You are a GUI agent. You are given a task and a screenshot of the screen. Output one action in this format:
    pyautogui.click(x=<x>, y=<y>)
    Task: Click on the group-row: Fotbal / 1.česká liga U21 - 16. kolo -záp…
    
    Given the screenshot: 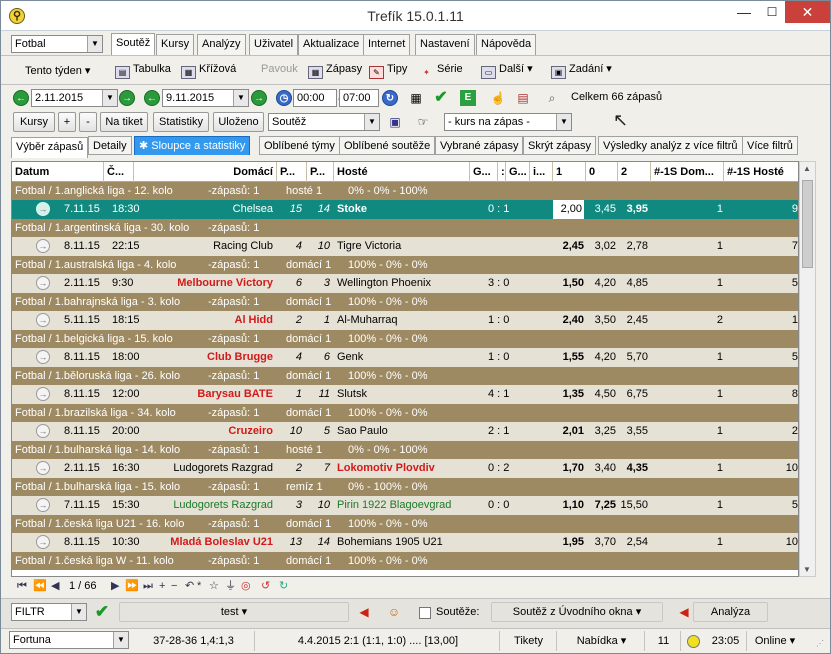 What is the action you would take?
    pyautogui.click(x=405, y=524)
    